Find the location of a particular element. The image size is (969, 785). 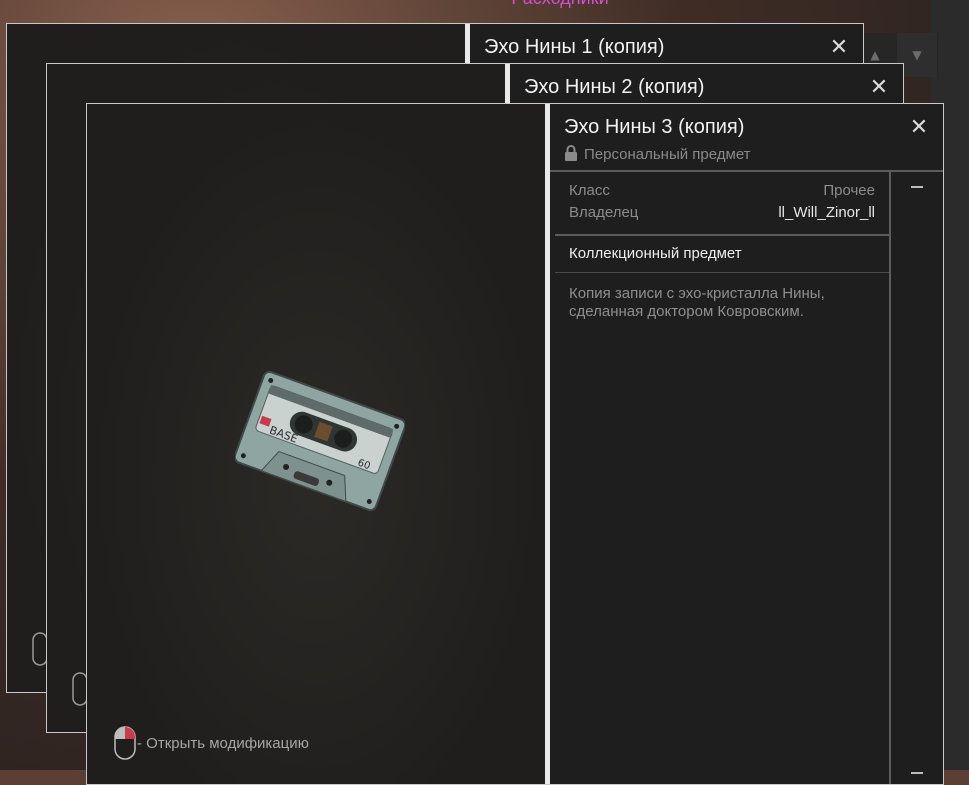

personal-item-label: Персональный предмет is located at coordinates (657, 154).